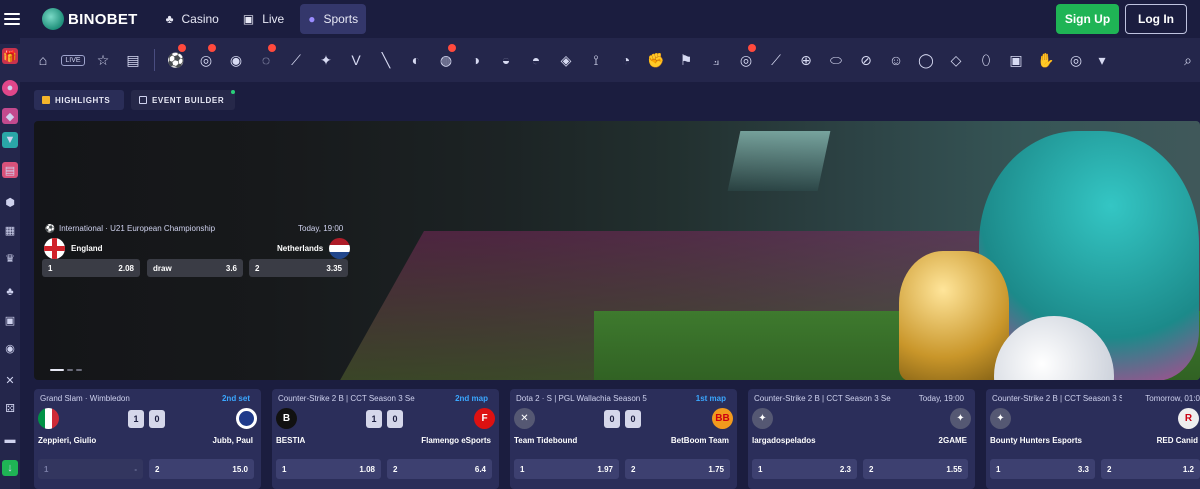 Image resolution: width=1200 pixels, height=489 pixels. Describe the element at coordinates (133, 60) in the screenshot. I see `betslip-icon: ▤` at that location.